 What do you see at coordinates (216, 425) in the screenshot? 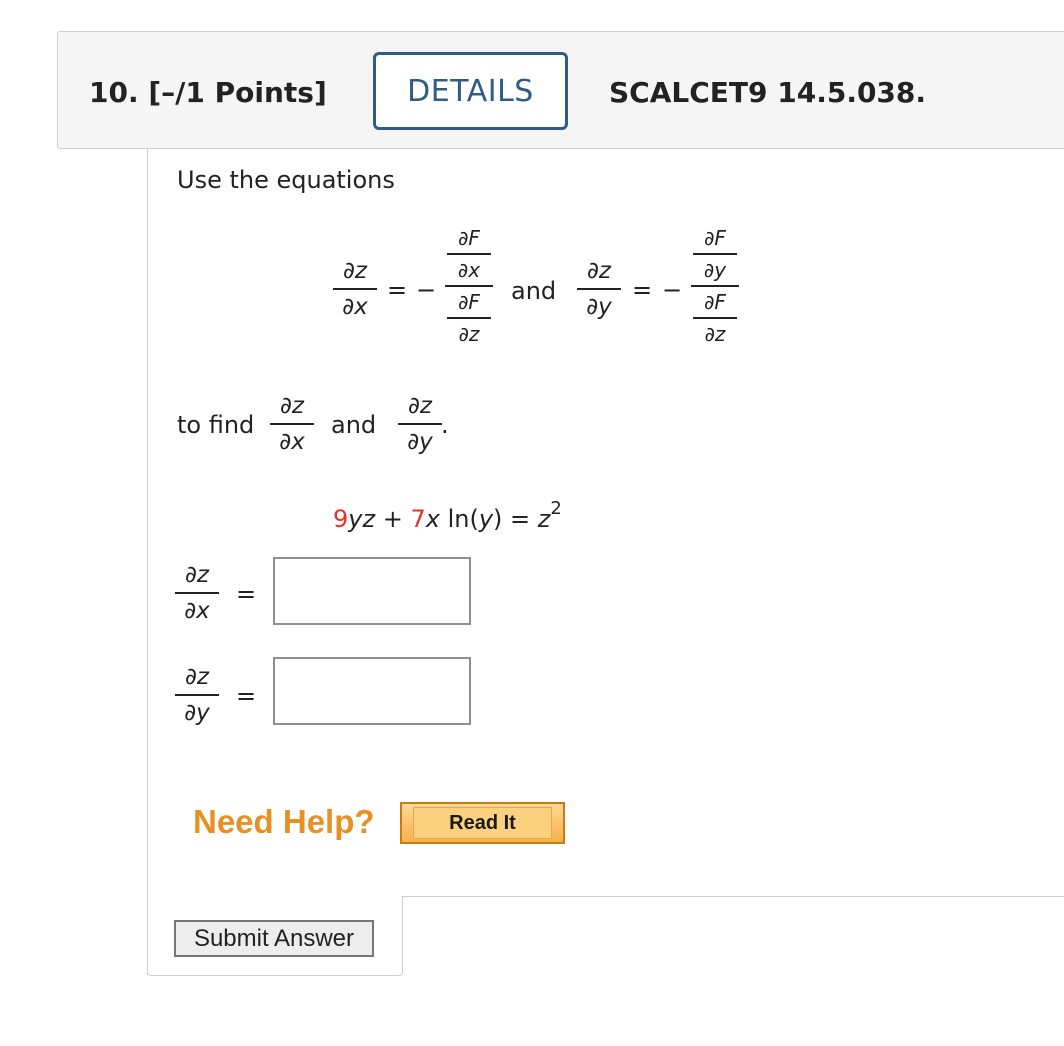
I see `to-find-text: to find` at bounding box center [216, 425].